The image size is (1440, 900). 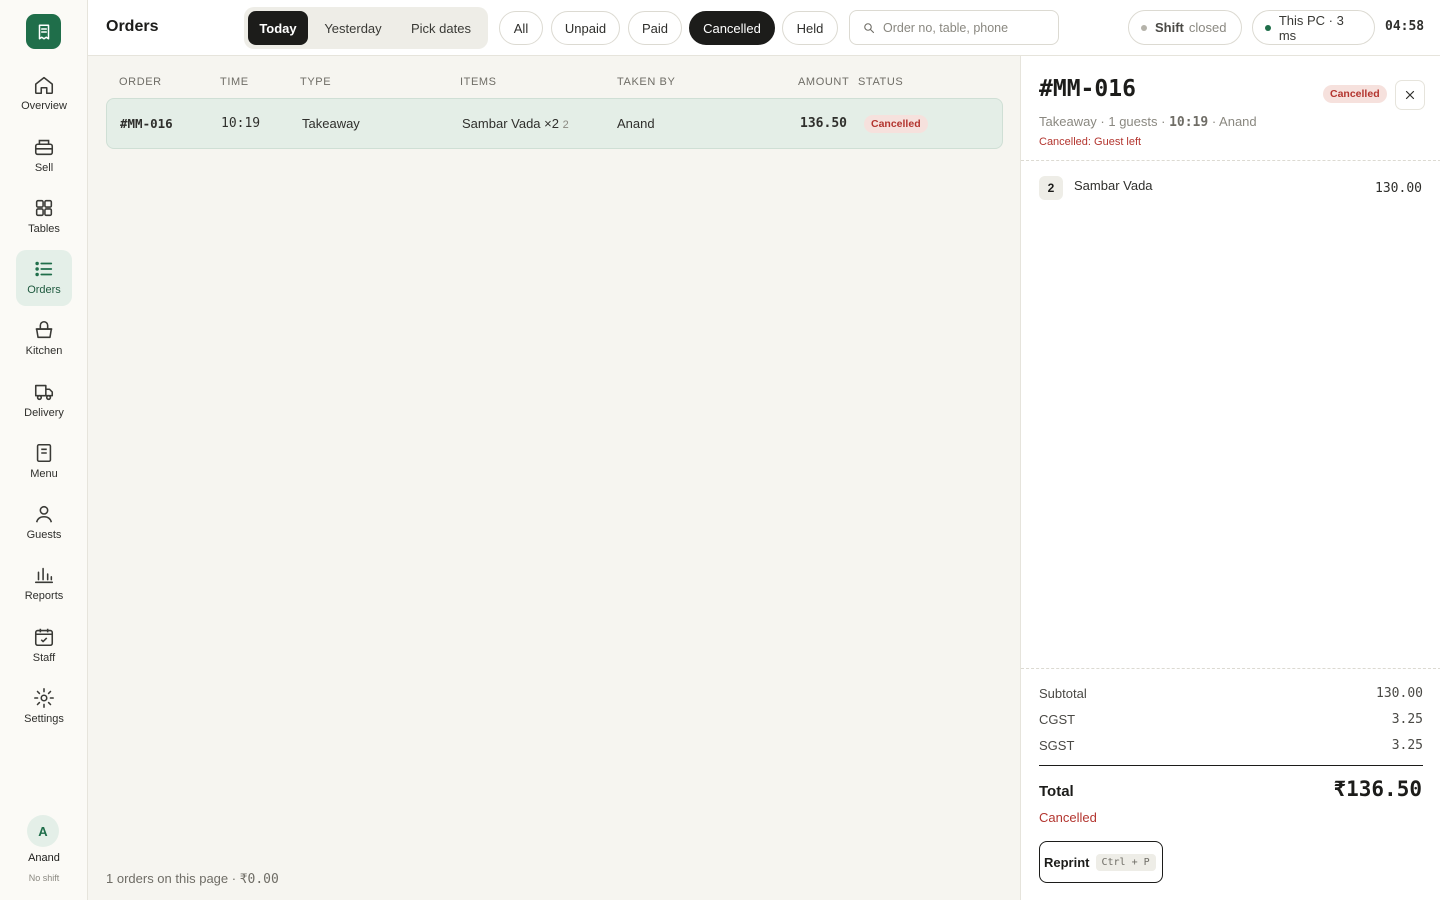 What do you see at coordinates (316, 82) in the screenshot?
I see `column-header-type: TYPE` at bounding box center [316, 82].